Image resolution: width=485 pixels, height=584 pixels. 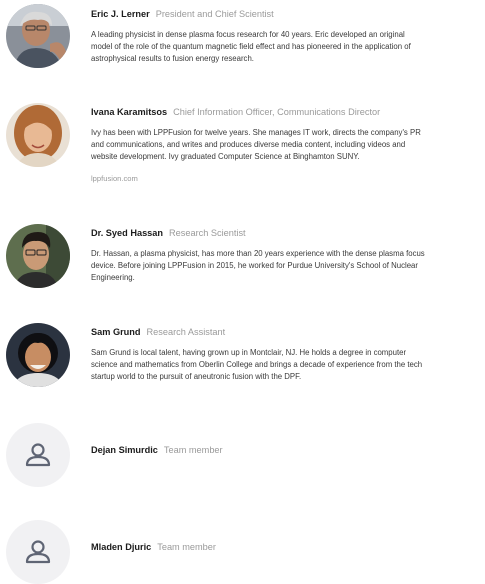 I want to click on member-name: Ivana Karamitsos, so click(x=129, y=112).